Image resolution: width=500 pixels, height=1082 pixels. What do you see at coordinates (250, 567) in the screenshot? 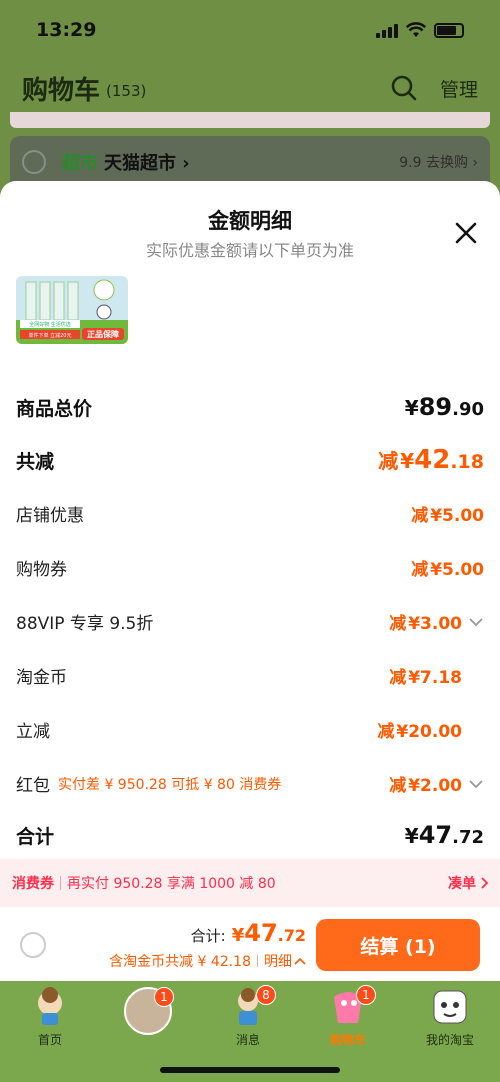
I see `row-shopping-coupon: 购物券 减 ¥5.00` at bounding box center [250, 567].